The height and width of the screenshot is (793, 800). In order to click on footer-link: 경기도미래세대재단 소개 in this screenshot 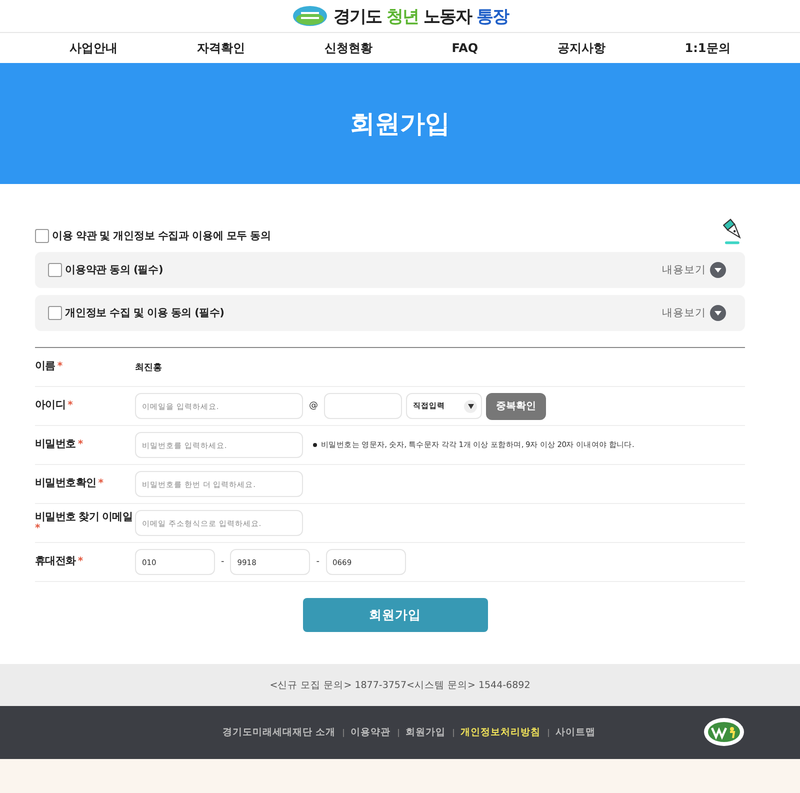, I will do `click(279, 732)`.